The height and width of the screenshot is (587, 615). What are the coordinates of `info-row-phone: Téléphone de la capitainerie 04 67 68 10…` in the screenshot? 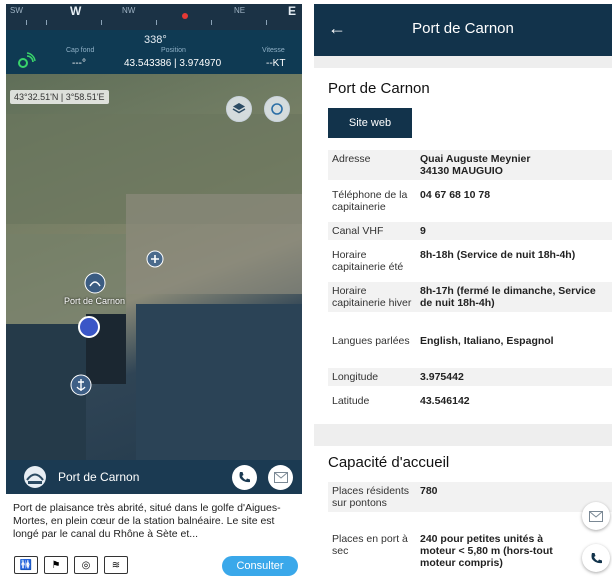 It's located at (470, 201).